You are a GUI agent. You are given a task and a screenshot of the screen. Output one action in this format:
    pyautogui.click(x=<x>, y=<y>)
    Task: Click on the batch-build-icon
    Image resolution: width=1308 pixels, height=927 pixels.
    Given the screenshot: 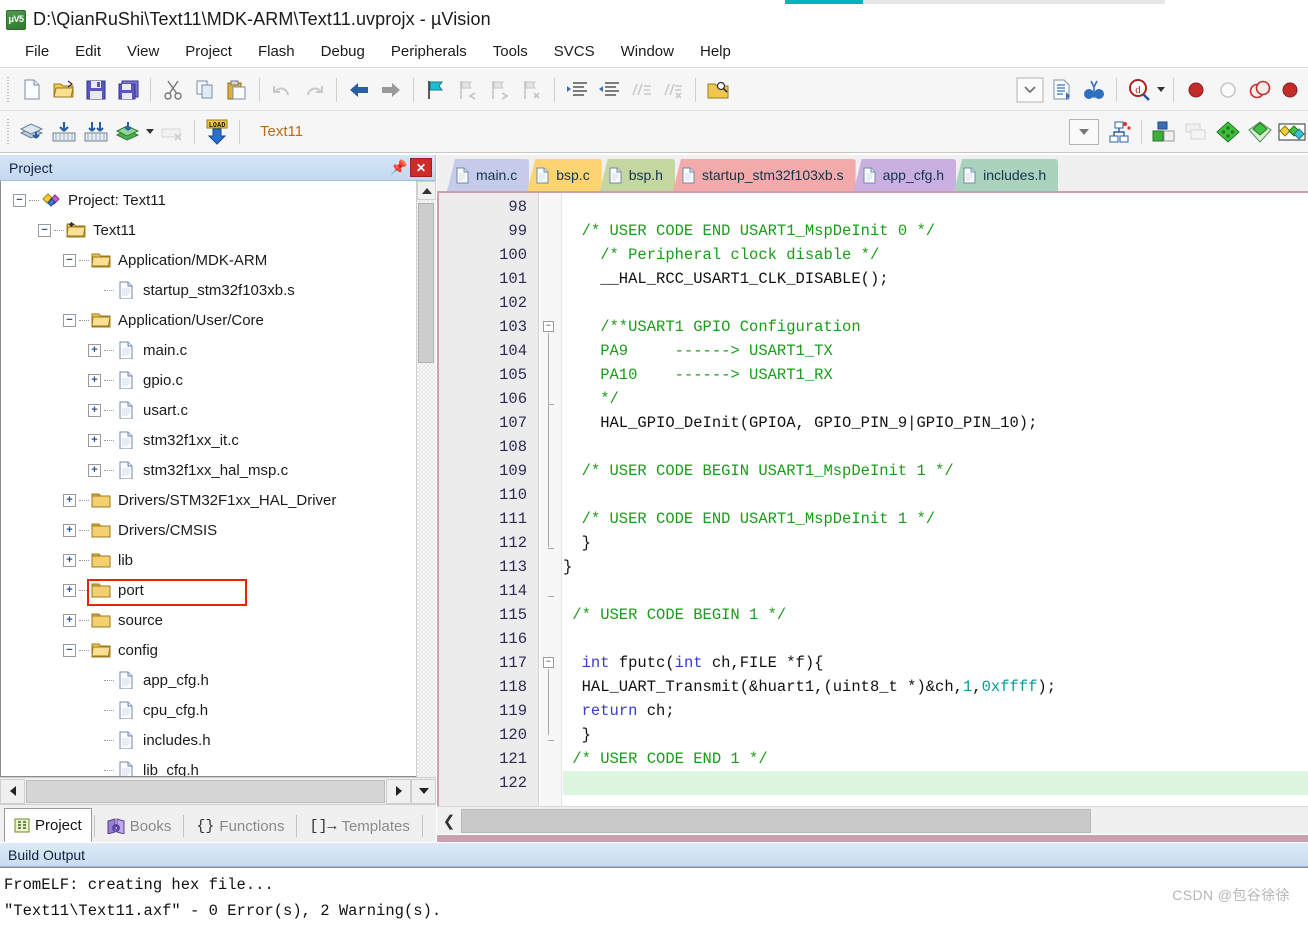 What is the action you would take?
    pyautogui.click(x=128, y=132)
    